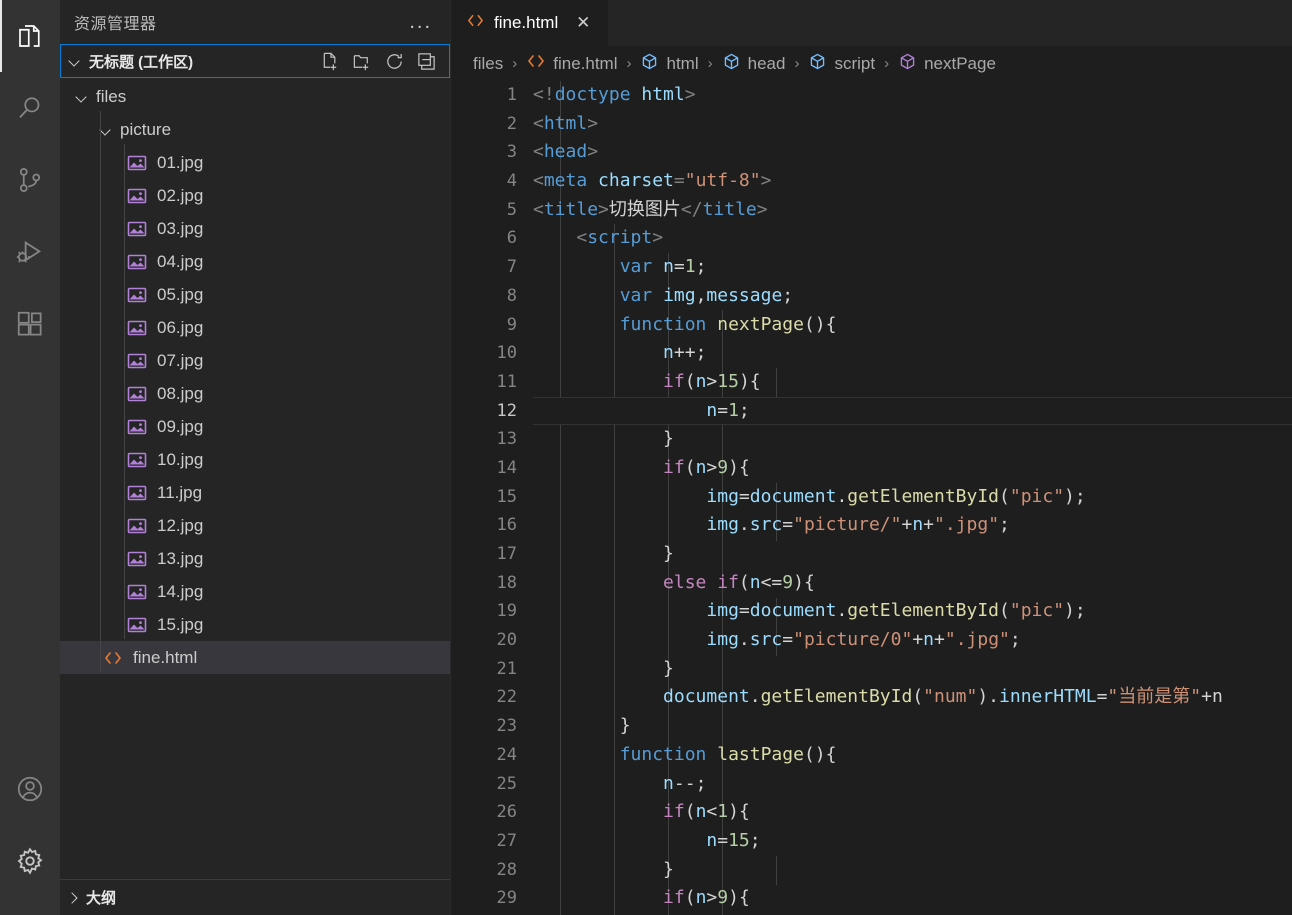 This screenshot has height=915, width=1292. I want to click on code-token: lastPage, so click(760, 754).